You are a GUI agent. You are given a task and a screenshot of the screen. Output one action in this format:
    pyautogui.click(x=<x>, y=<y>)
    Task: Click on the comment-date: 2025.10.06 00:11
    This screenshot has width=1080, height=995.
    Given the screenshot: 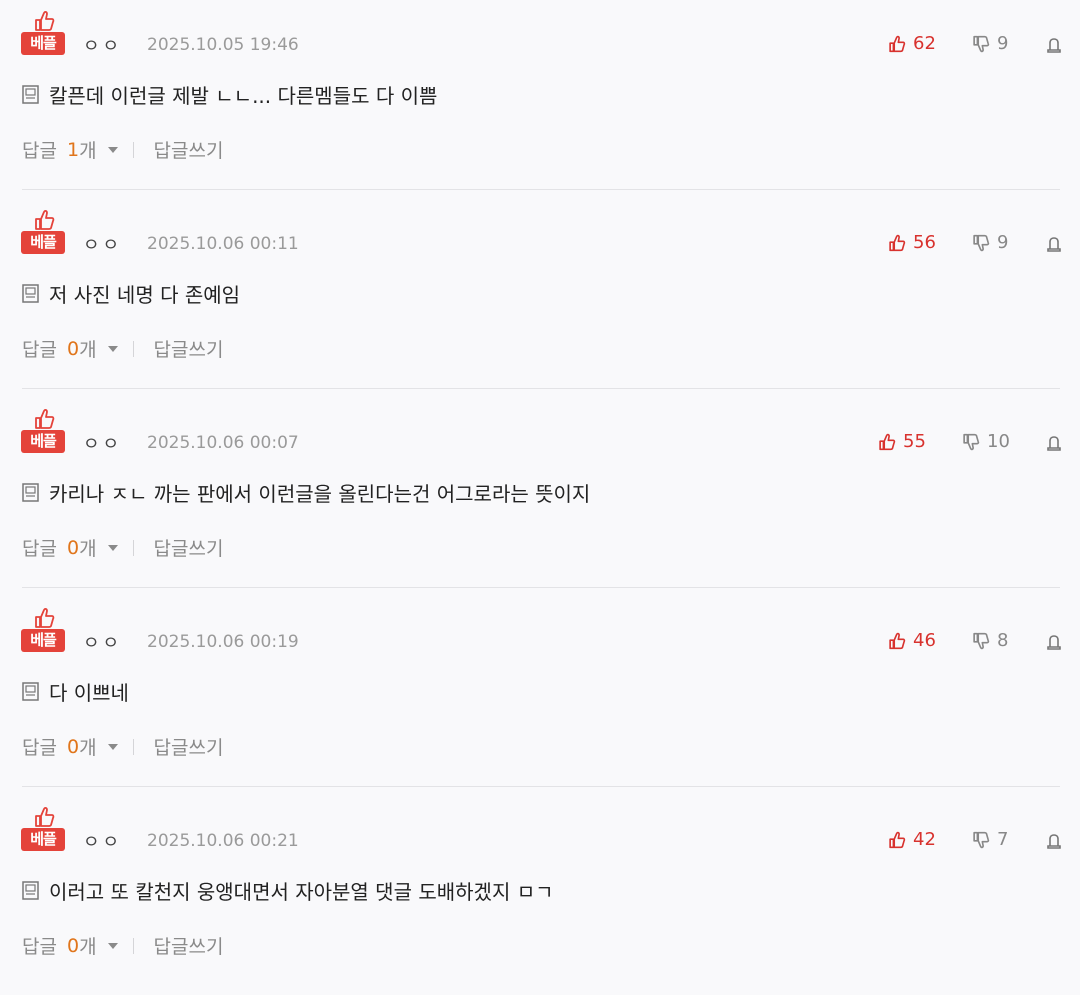 What is the action you would take?
    pyautogui.click(x=223, y=244)
    